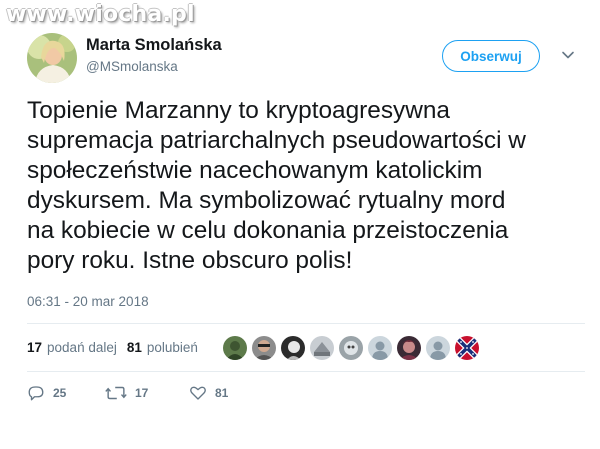  Describe the element at coordinates (409, 348) in the screenshot. I see `liker-avatar-7-icon` at that location.